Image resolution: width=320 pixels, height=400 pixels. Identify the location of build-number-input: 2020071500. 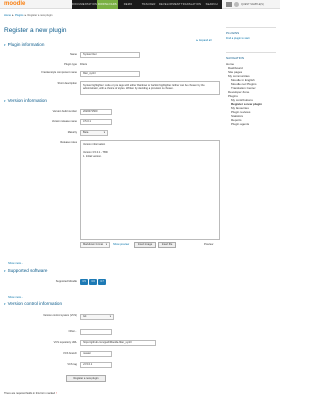
(96, 112).